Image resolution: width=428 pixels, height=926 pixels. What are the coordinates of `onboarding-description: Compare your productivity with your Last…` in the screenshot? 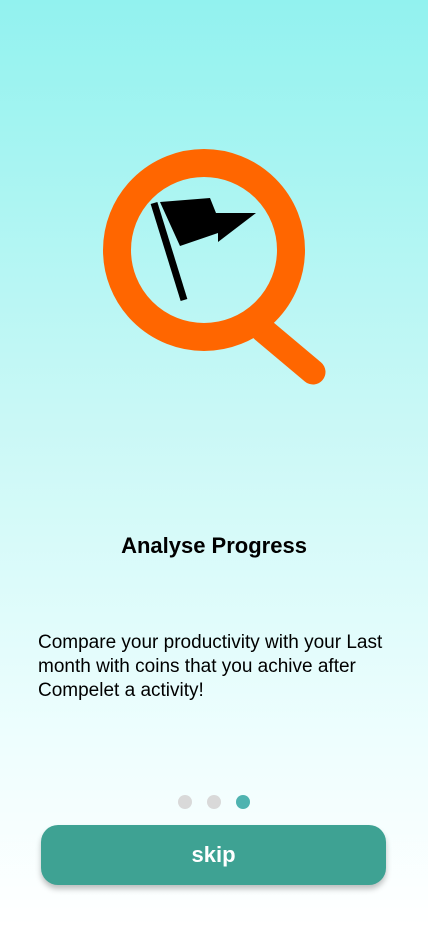 It's located at (210, 666).